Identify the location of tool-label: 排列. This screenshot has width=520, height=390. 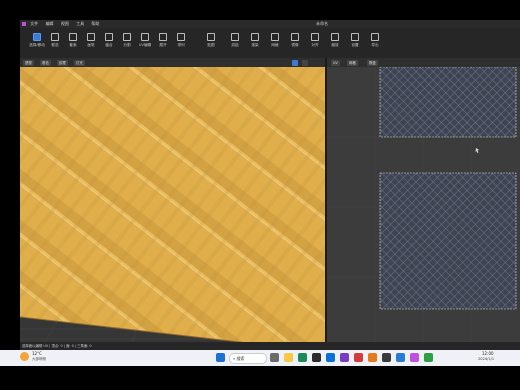
(181, 45).